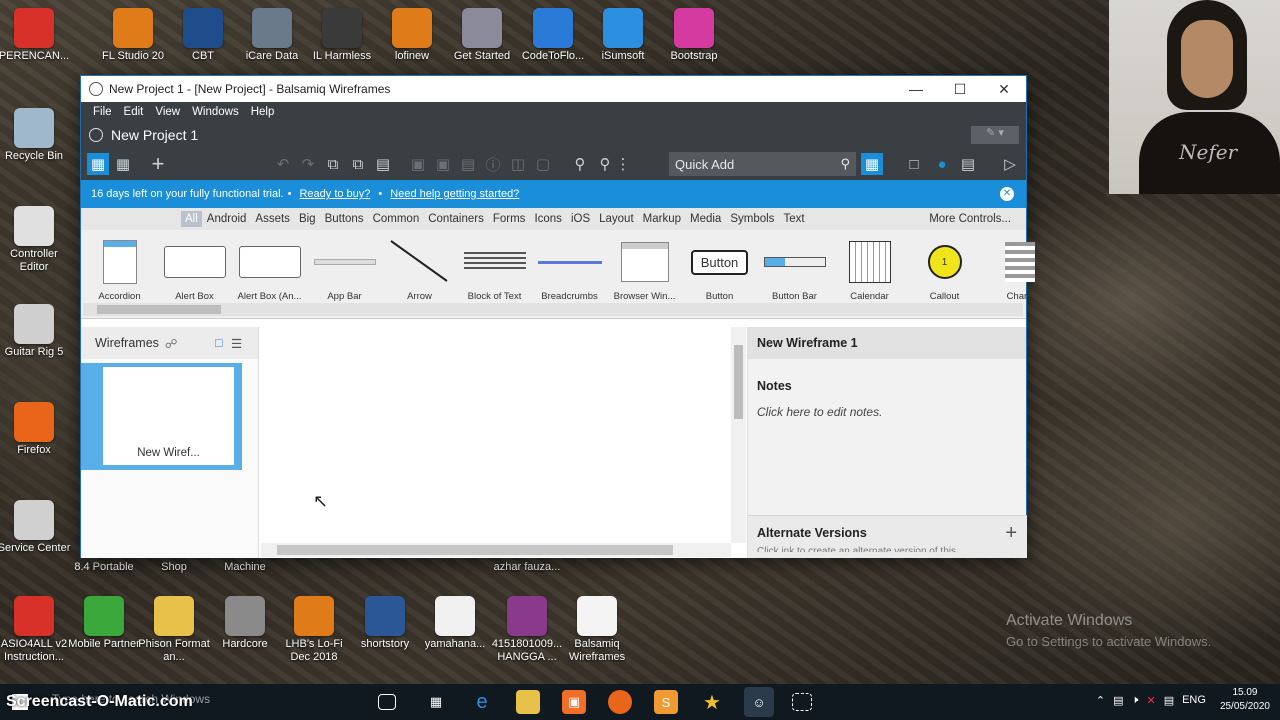  I want to click on zoom-out-icon: ⚲, so click(580, 164).